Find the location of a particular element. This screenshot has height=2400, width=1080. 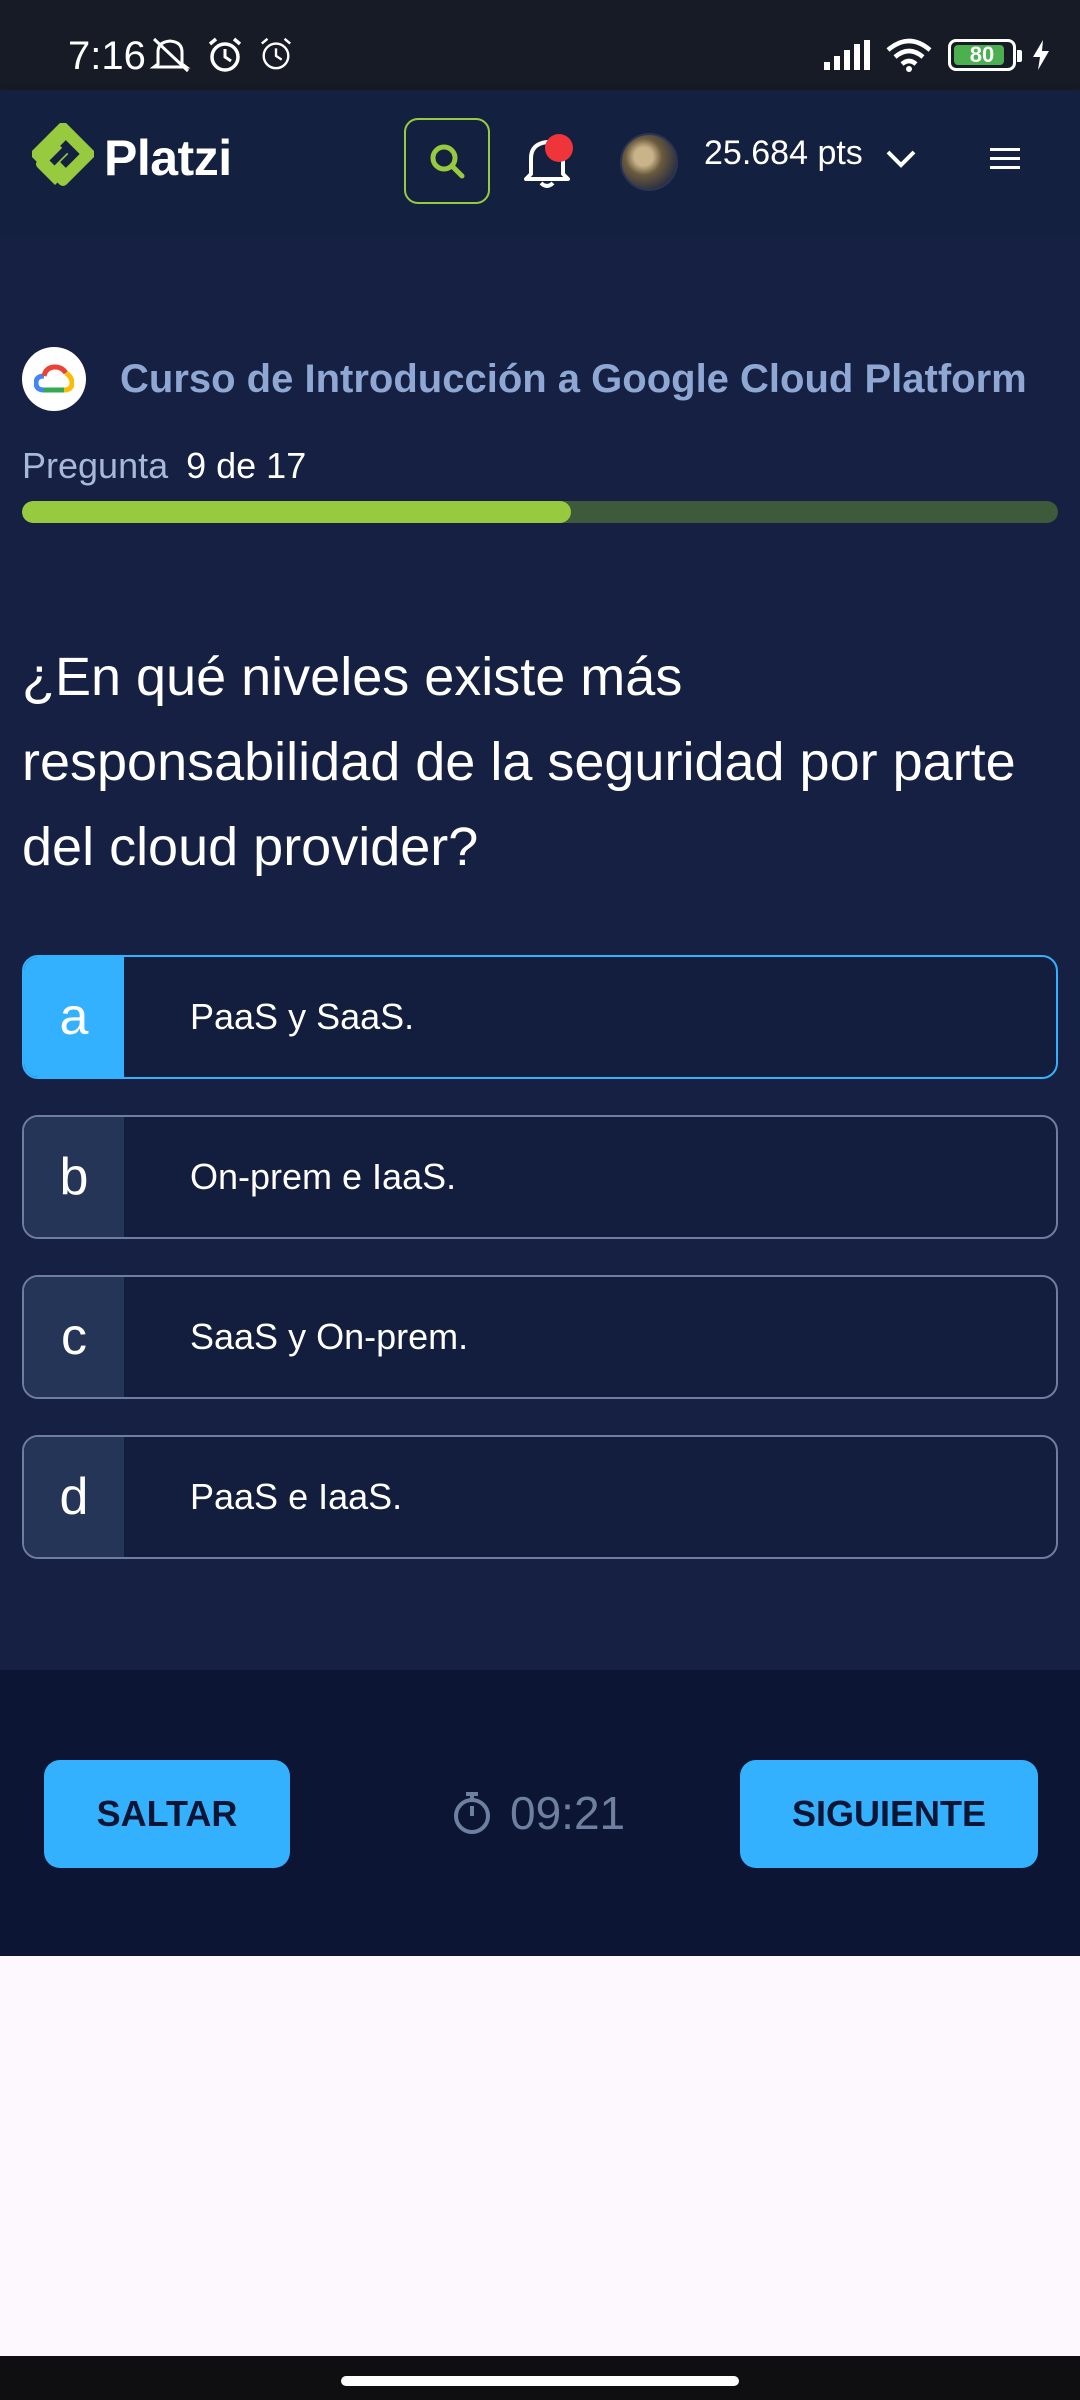

charging-icon is located at coordinates (1041, 55).